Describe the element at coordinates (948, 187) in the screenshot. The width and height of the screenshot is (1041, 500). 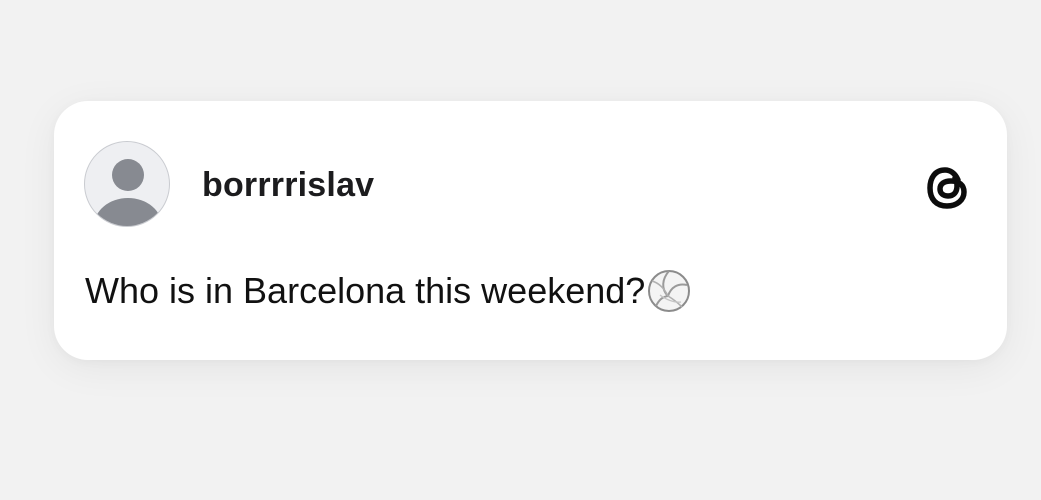
I see `threads-logo-icon` at that location.